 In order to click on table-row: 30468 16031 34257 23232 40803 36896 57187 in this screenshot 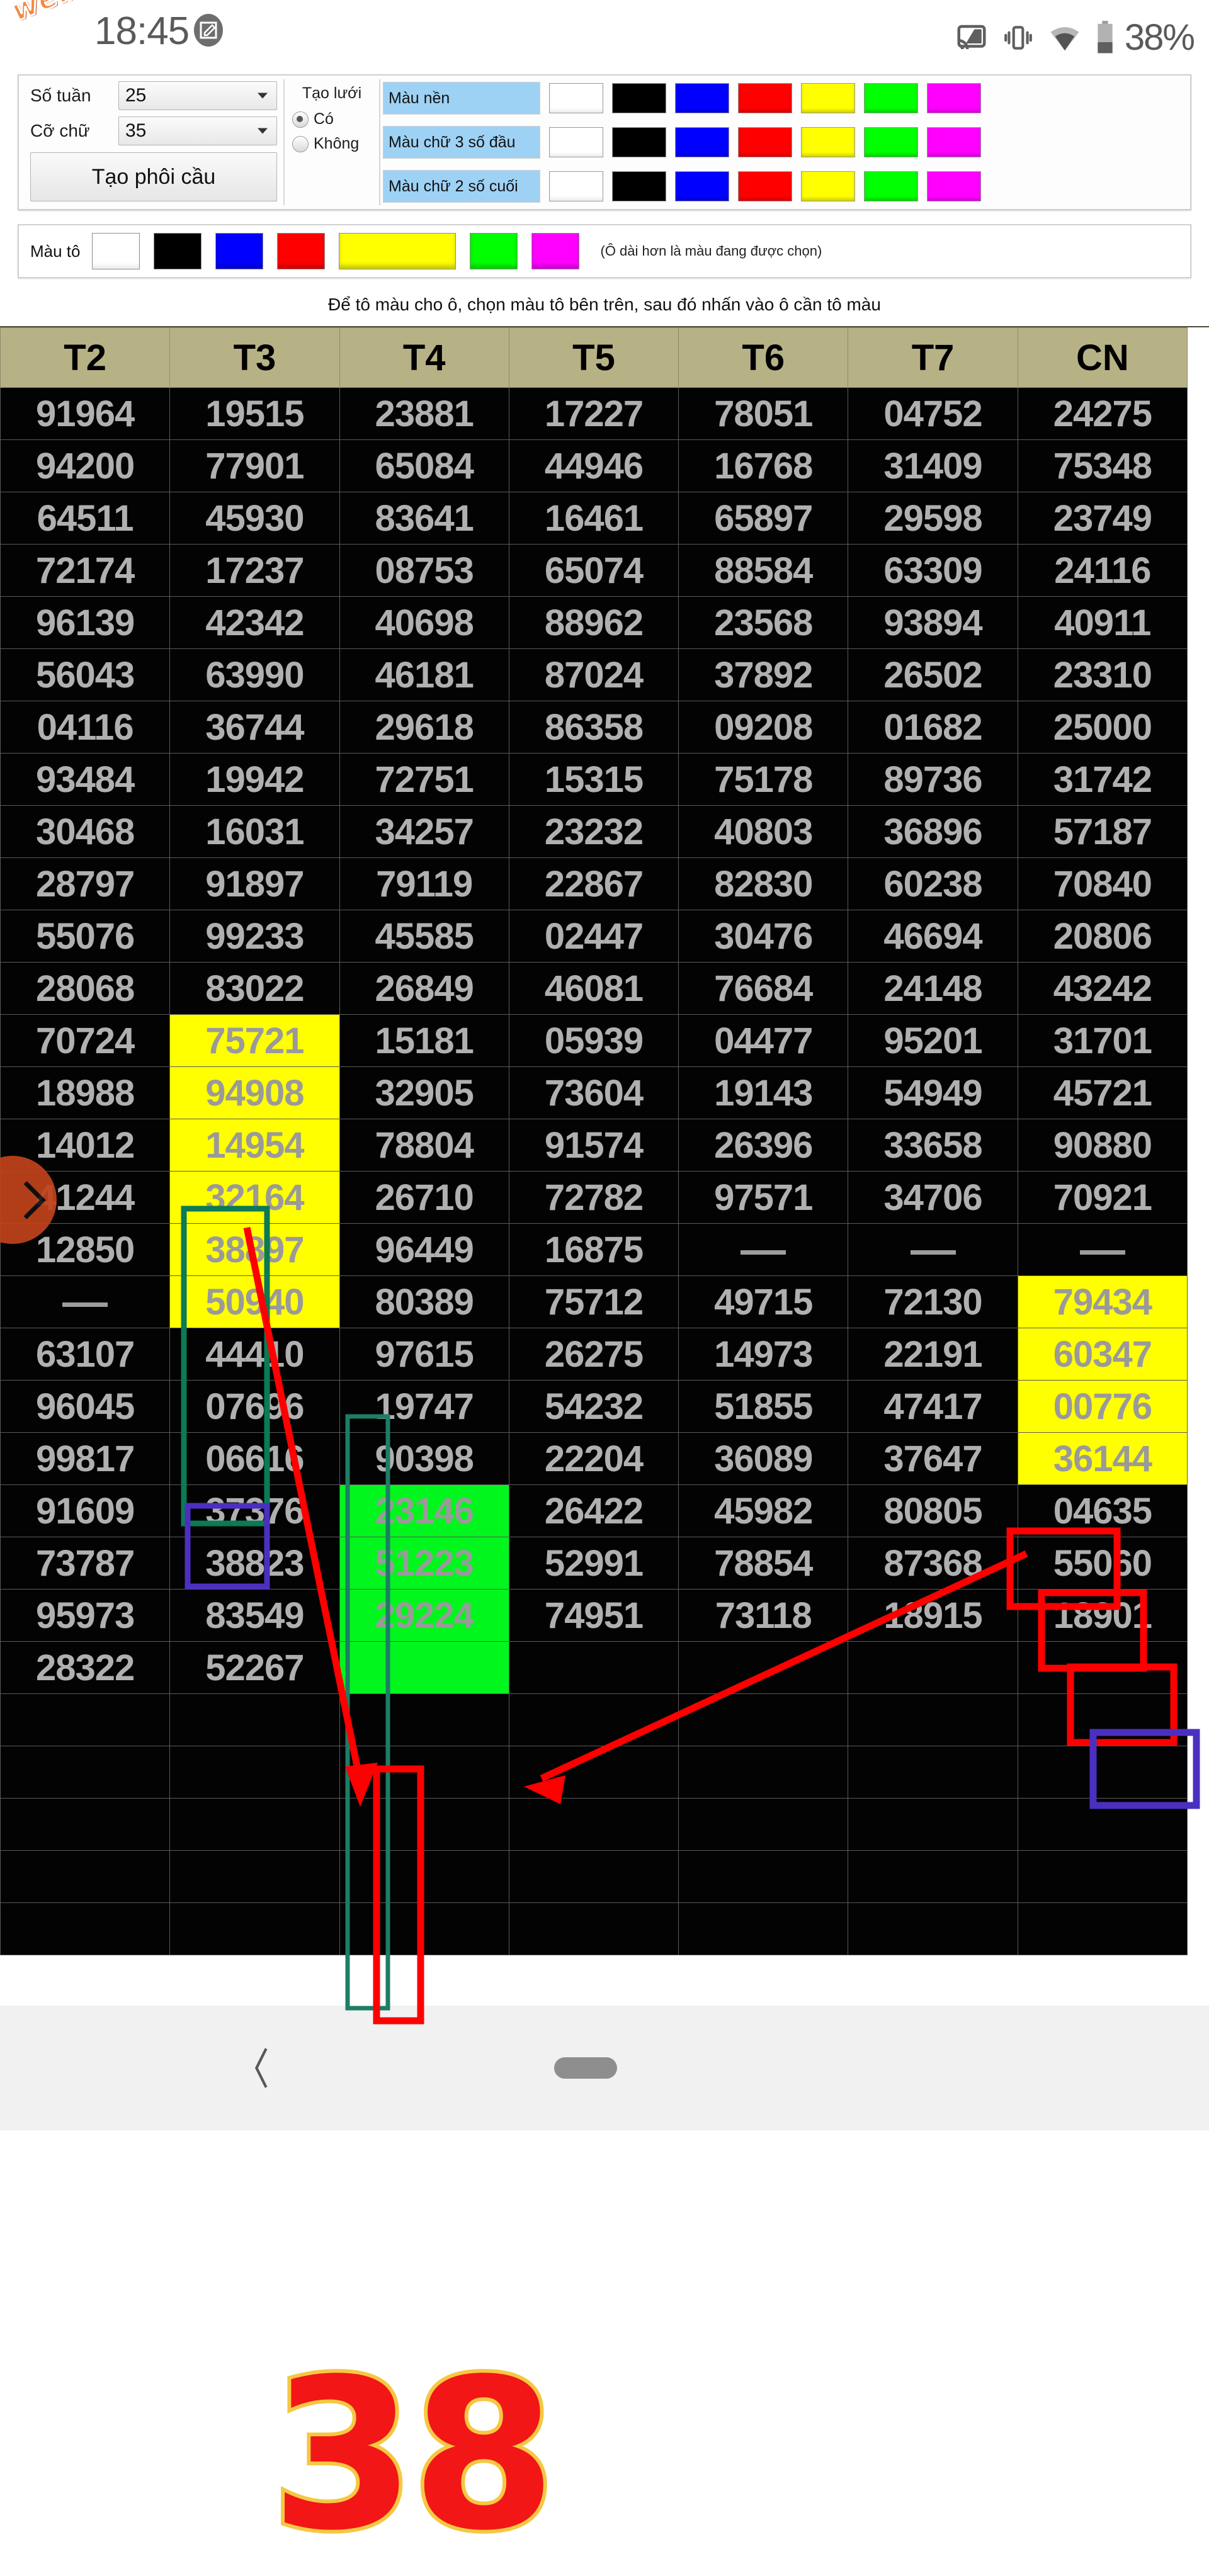, I will do `click(594, 831)`.